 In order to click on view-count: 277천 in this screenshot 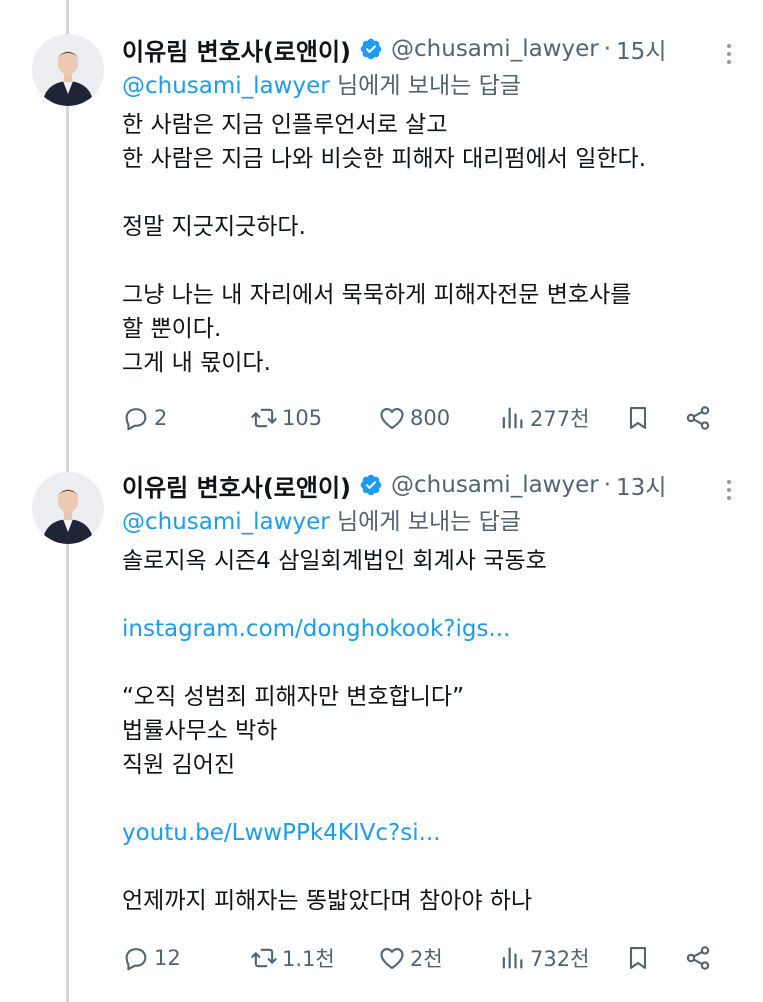, I will do `click(560, 419)`.